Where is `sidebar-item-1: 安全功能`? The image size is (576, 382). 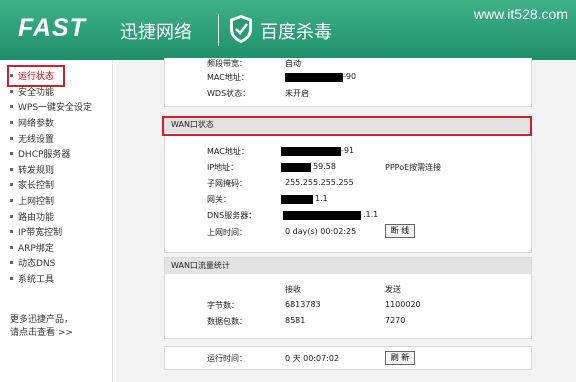 sidebar-item-1: 安全功能 is located at coordinates (51, 92).